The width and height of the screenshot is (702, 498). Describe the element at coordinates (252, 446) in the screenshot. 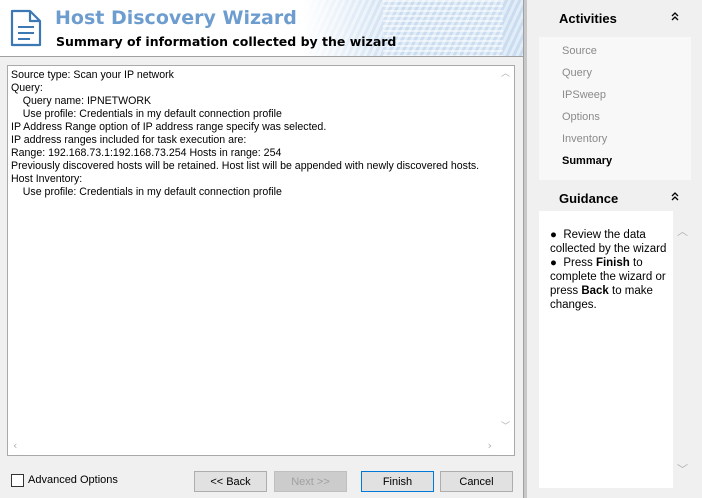

I see `summary-horizontal-scrollbar: ‹ ›` at that location.